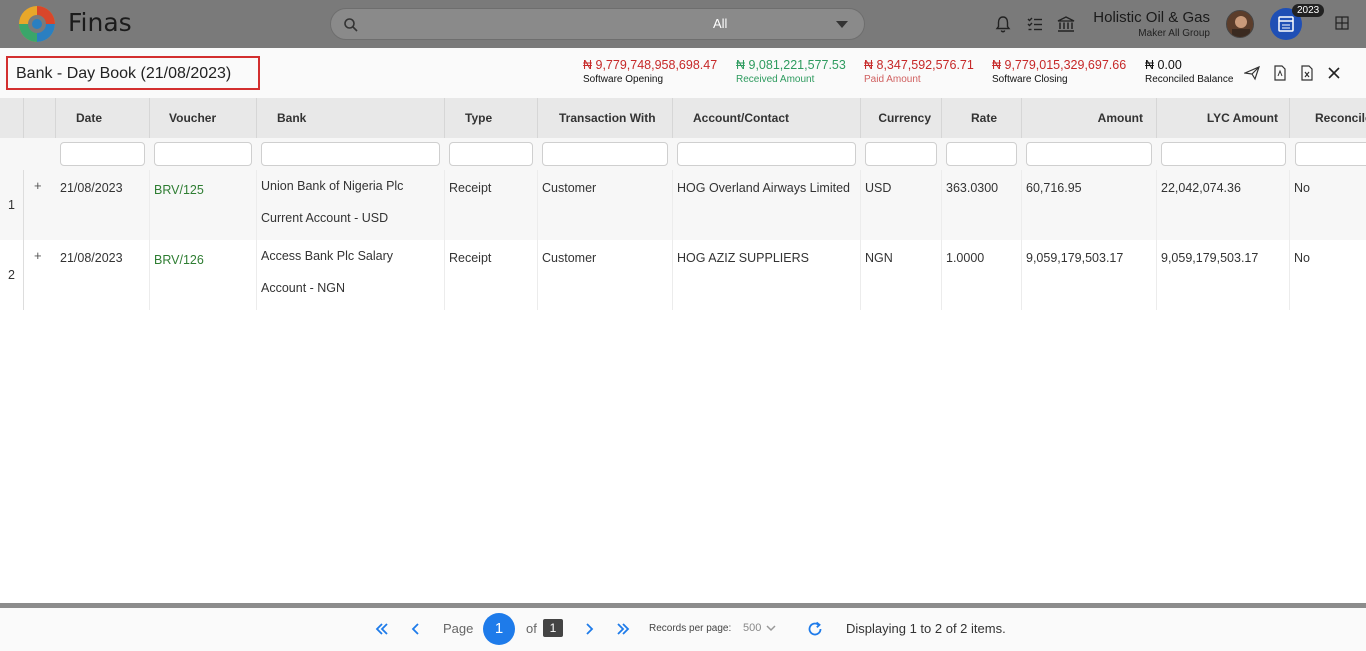  I want to click on stat-reconciled-balance: ₦ 0.00 Reconciled Balance, so click(1189, 71).